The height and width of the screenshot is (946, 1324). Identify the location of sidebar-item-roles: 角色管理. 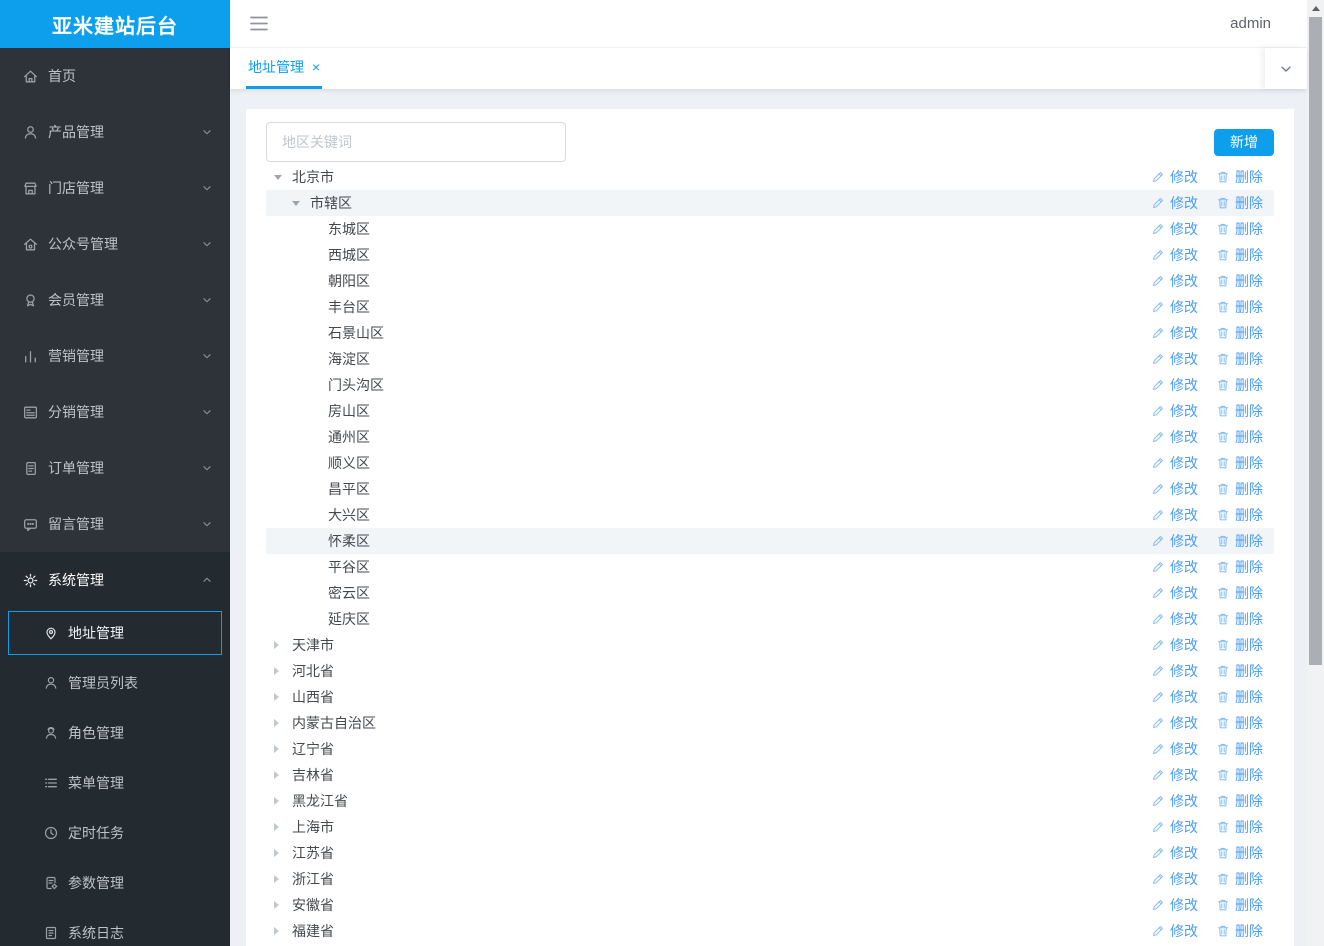
(115, 733).